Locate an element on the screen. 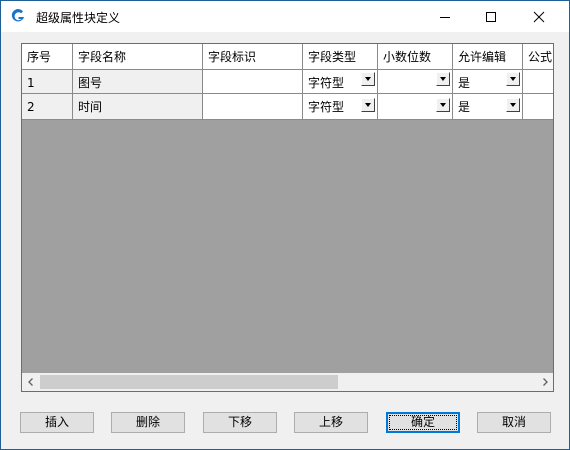 Image resolution: width=570 pixels, height=450 pixels. row-1-editable-select: 是 is located at coordinates (488, 82).